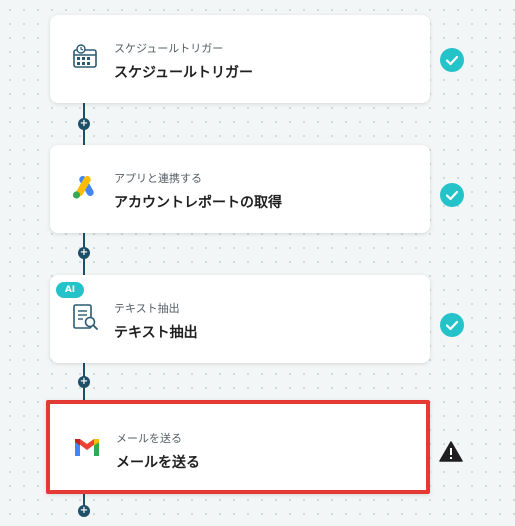 The height and width of the screenshot is (526, 515). What do you see at coordinates (169, 48) in the screenshot?
I see `step-label: スケジュールトリガー` at bounding box center [169, 48].